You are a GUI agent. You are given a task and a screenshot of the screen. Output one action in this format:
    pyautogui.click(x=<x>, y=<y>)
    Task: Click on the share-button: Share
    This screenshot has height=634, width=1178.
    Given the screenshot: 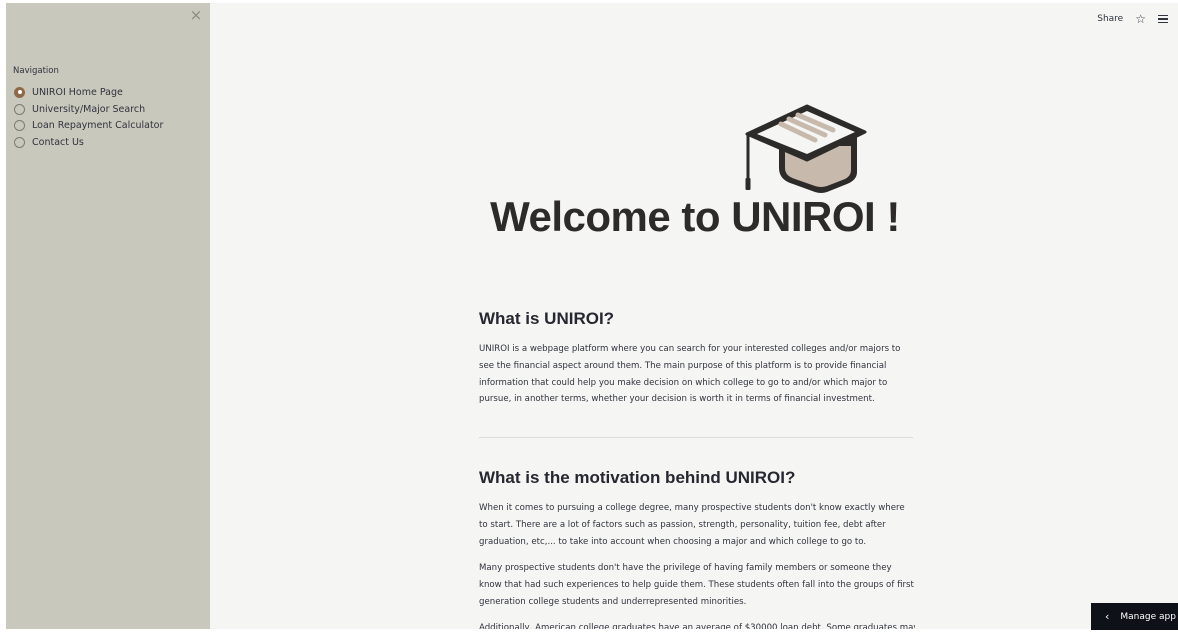 What is the action you would take?
    pyautogui.click(x=1110, y=19)
    